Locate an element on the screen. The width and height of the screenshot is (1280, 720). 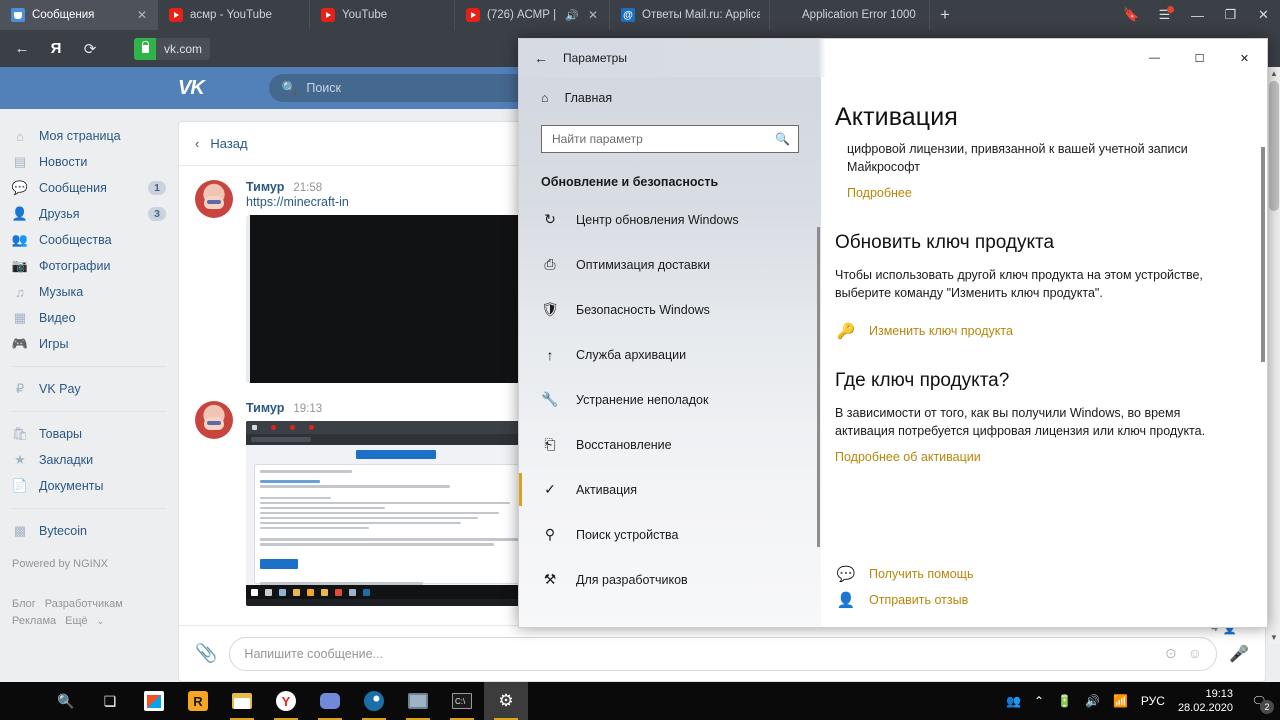
settings-close-button: ✕ is located at coordinates (1244, 58).